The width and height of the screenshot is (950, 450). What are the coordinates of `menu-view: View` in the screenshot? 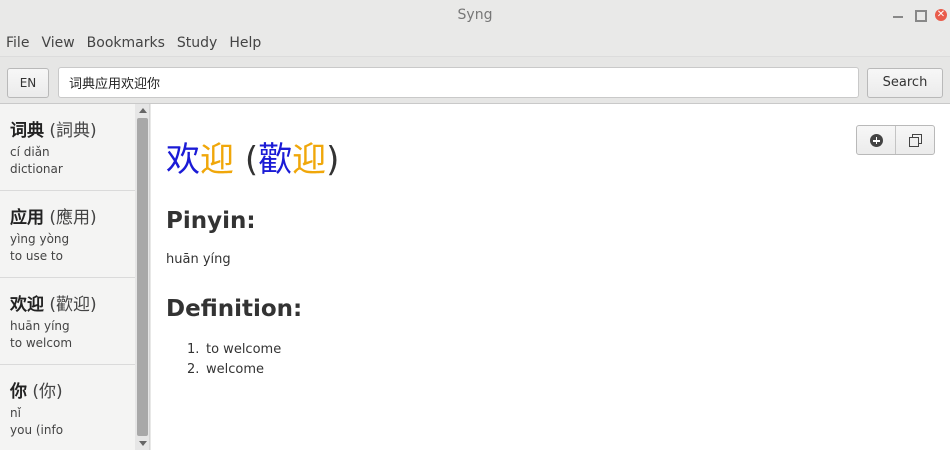 It's located at (57, 44).